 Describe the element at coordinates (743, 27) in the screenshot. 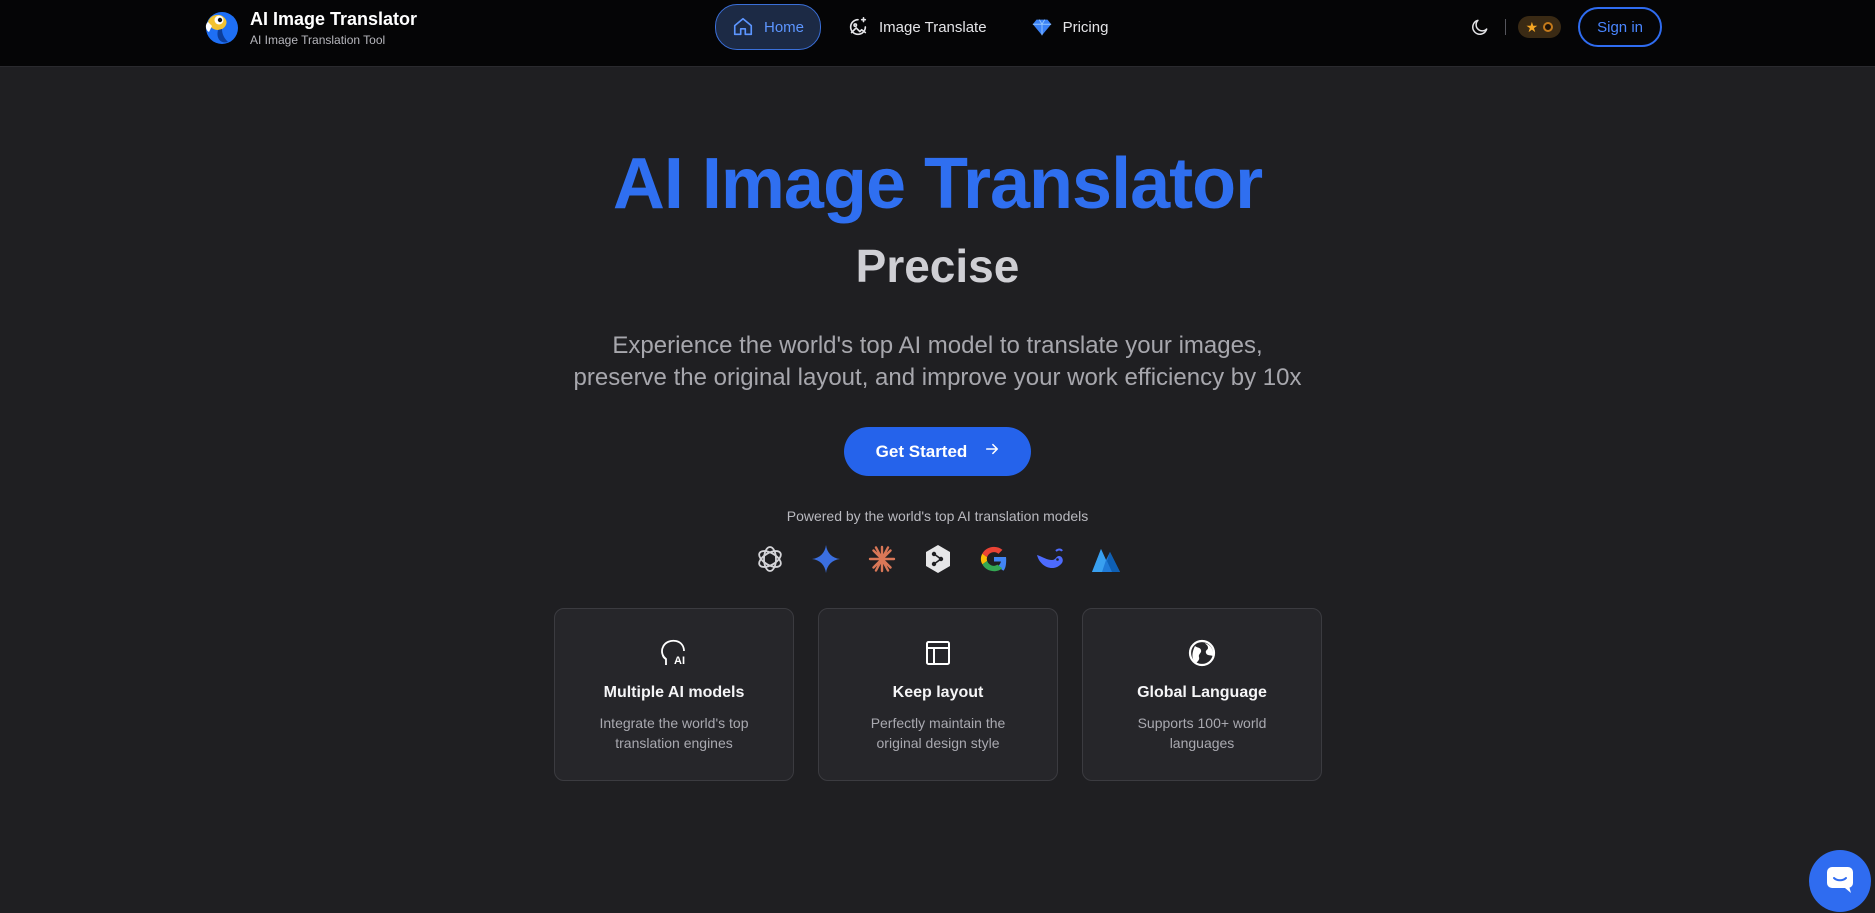

I see `home-icon` at that location.